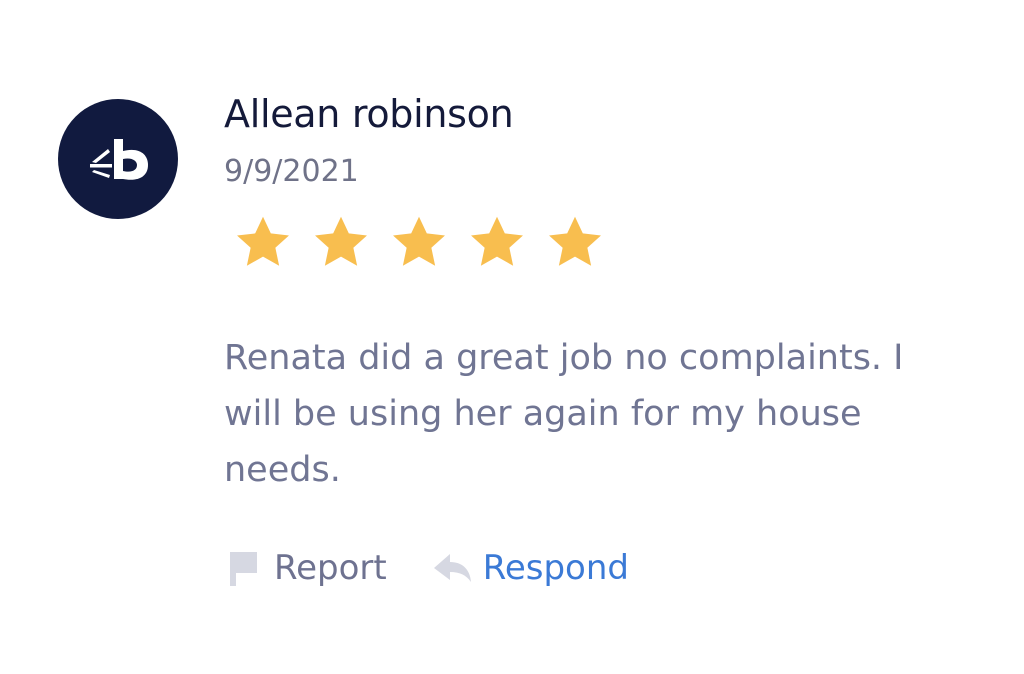 The width and height of the screenshot is (1024, 674). What do you see at coordinates (369, 114) in the screenshot?
I see `reviewer-name: Allean robinson` at bounding box center [369, 114].